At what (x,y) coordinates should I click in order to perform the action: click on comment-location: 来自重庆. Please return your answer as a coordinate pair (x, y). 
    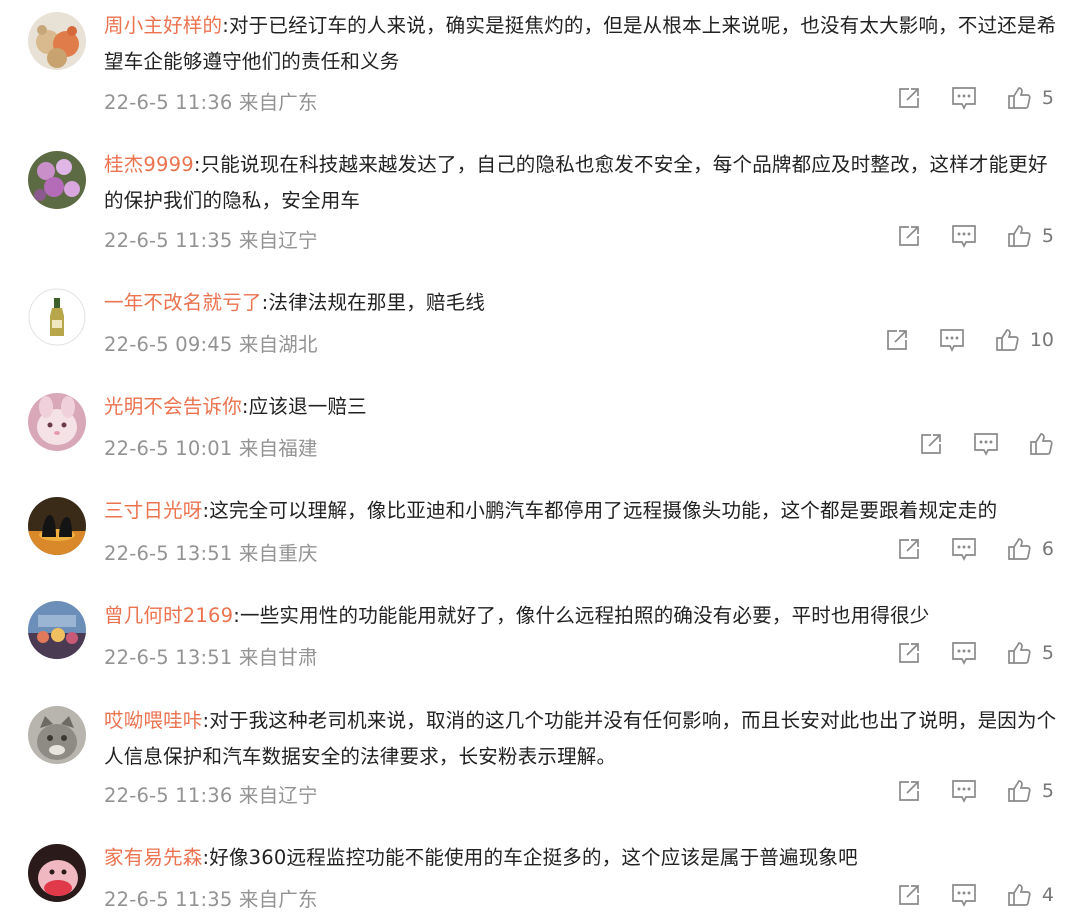
    Looking at the image, I should click on (278, 553).